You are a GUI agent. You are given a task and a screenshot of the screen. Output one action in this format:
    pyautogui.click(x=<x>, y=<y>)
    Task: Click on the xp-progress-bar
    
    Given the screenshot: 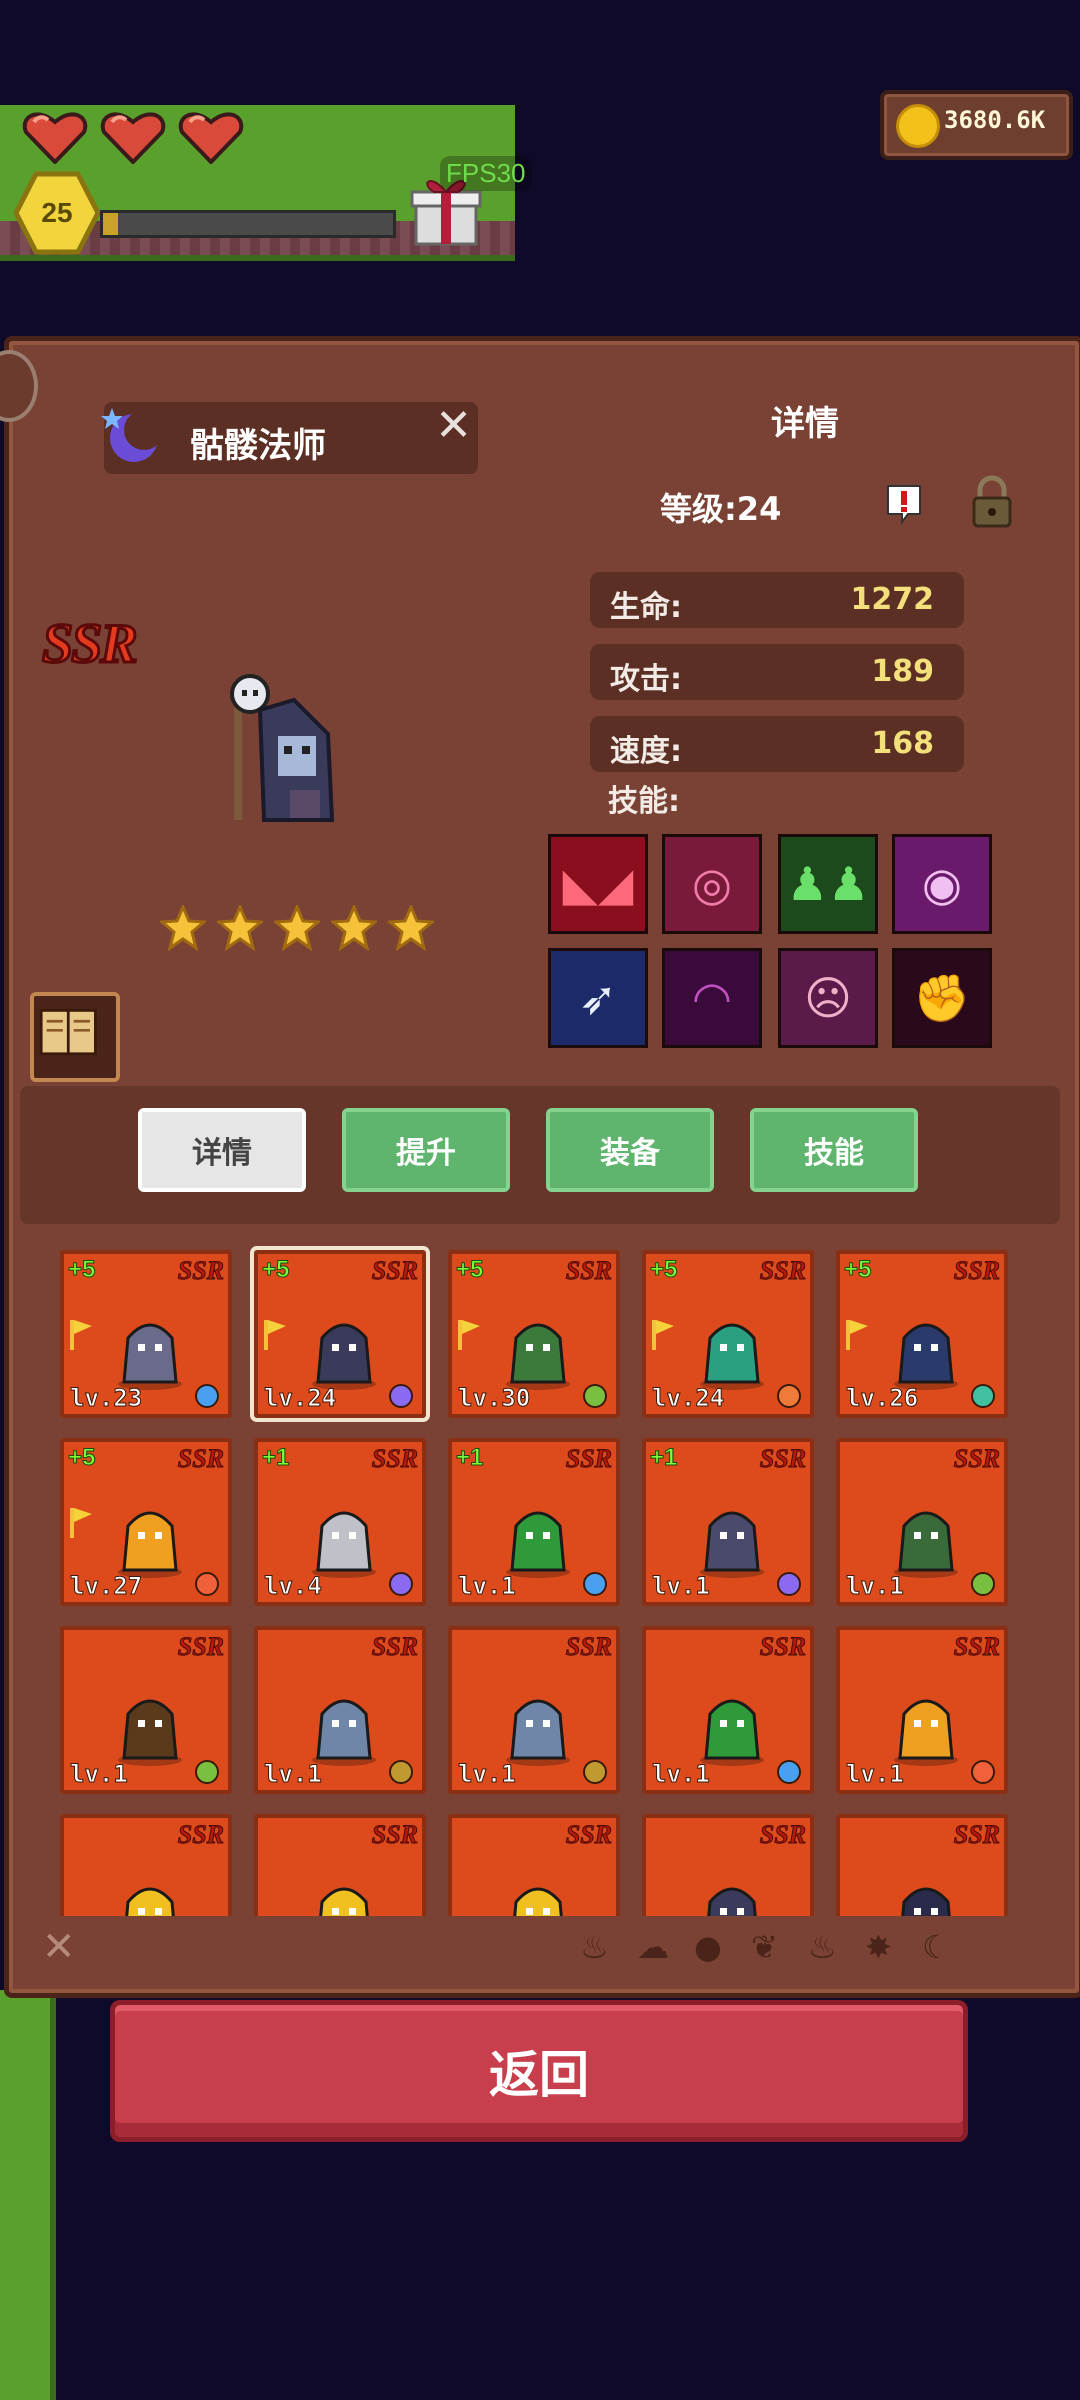 What is the action you would take?
    pyautogui.click(x=248, y=224)
    